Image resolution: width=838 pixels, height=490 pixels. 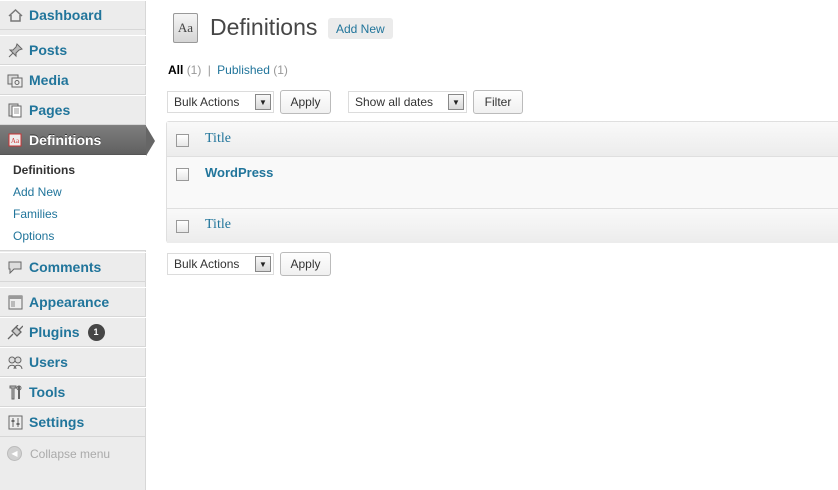 What do you see at coordinates (502, 139) in the screenshot?
I see `table-header: Title` at bounding box center [502, 139].